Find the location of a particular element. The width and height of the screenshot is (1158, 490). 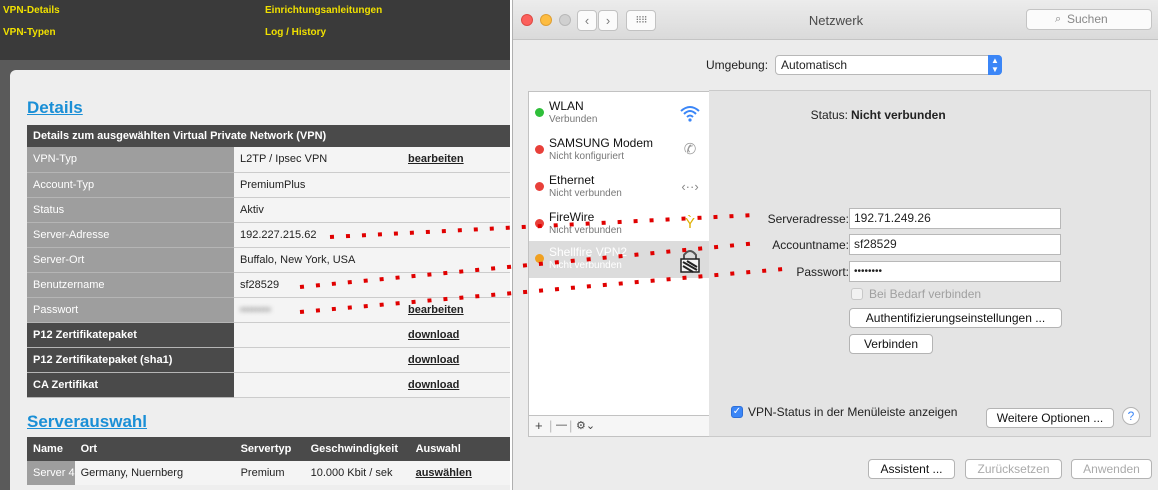

search-placeholder: Suchen is located at coordinates (1087, 19).